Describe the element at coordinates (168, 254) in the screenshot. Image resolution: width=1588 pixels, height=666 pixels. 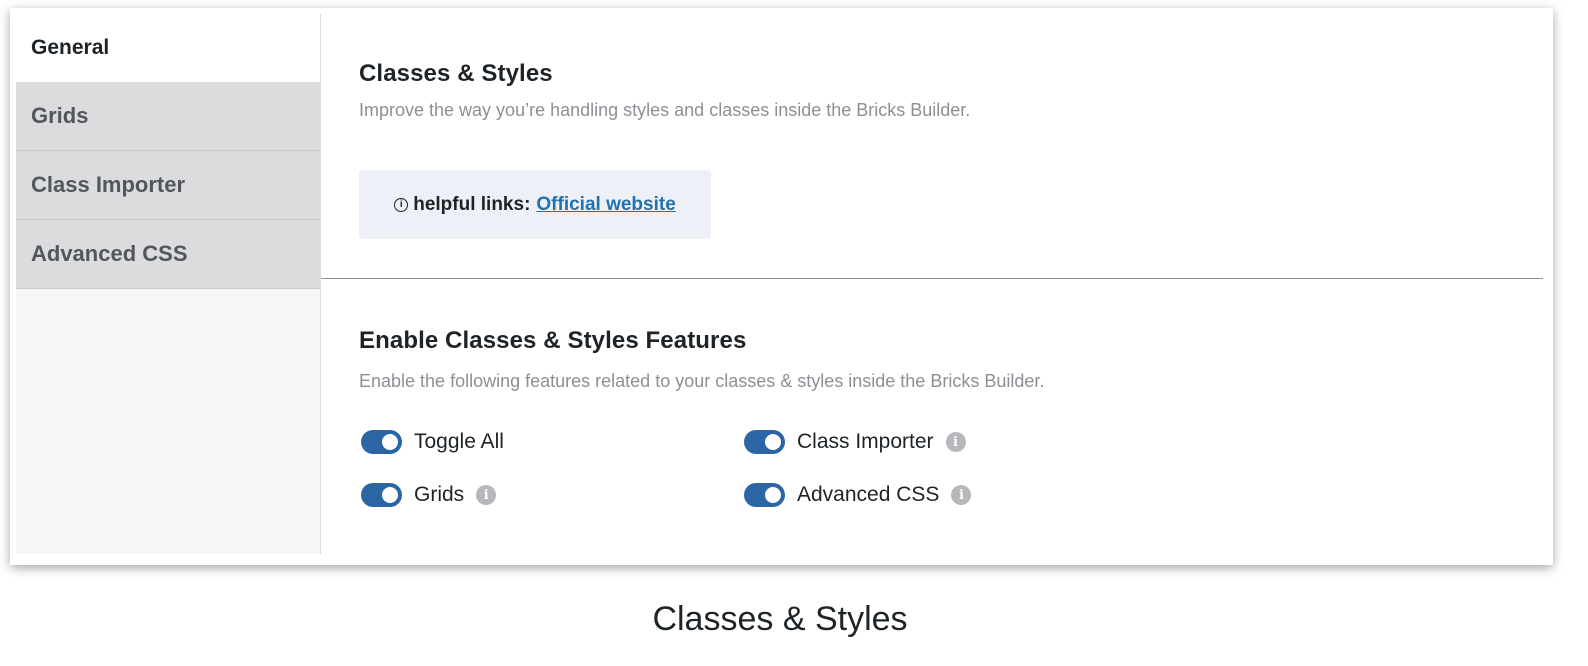
I see `tab-advanced-css: Advanced CSS` at that location.